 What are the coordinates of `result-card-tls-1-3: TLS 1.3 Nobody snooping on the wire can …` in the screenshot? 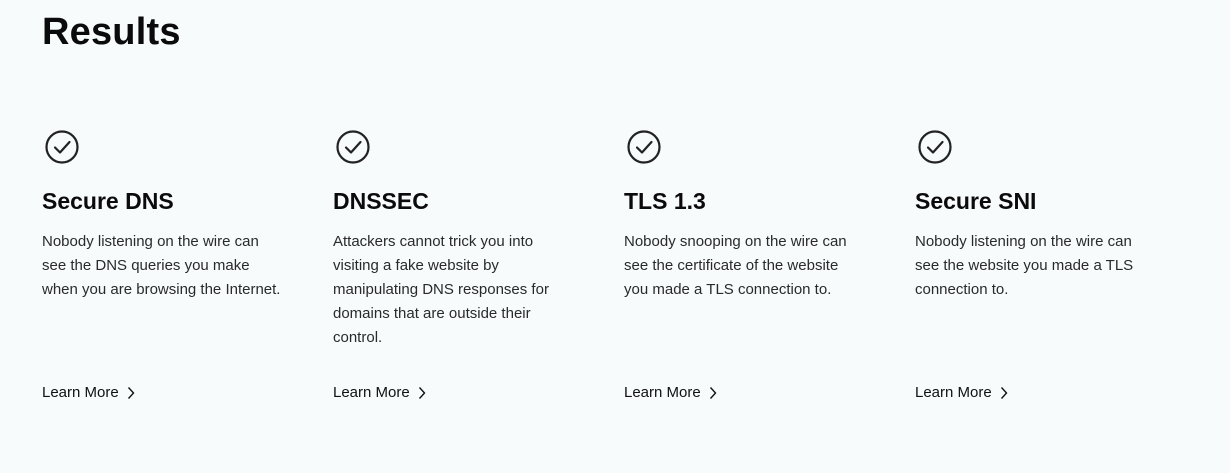 It's located at (769, 274).